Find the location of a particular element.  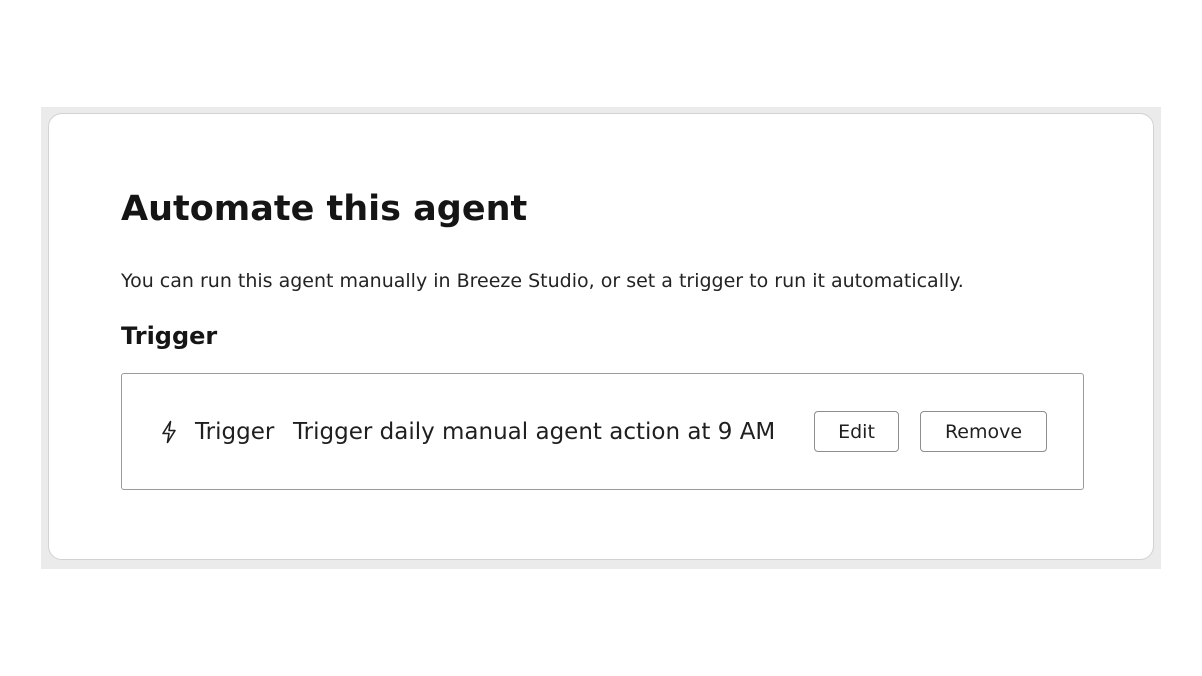

trigger-label: Trigger is located at coordinates (235, 432).